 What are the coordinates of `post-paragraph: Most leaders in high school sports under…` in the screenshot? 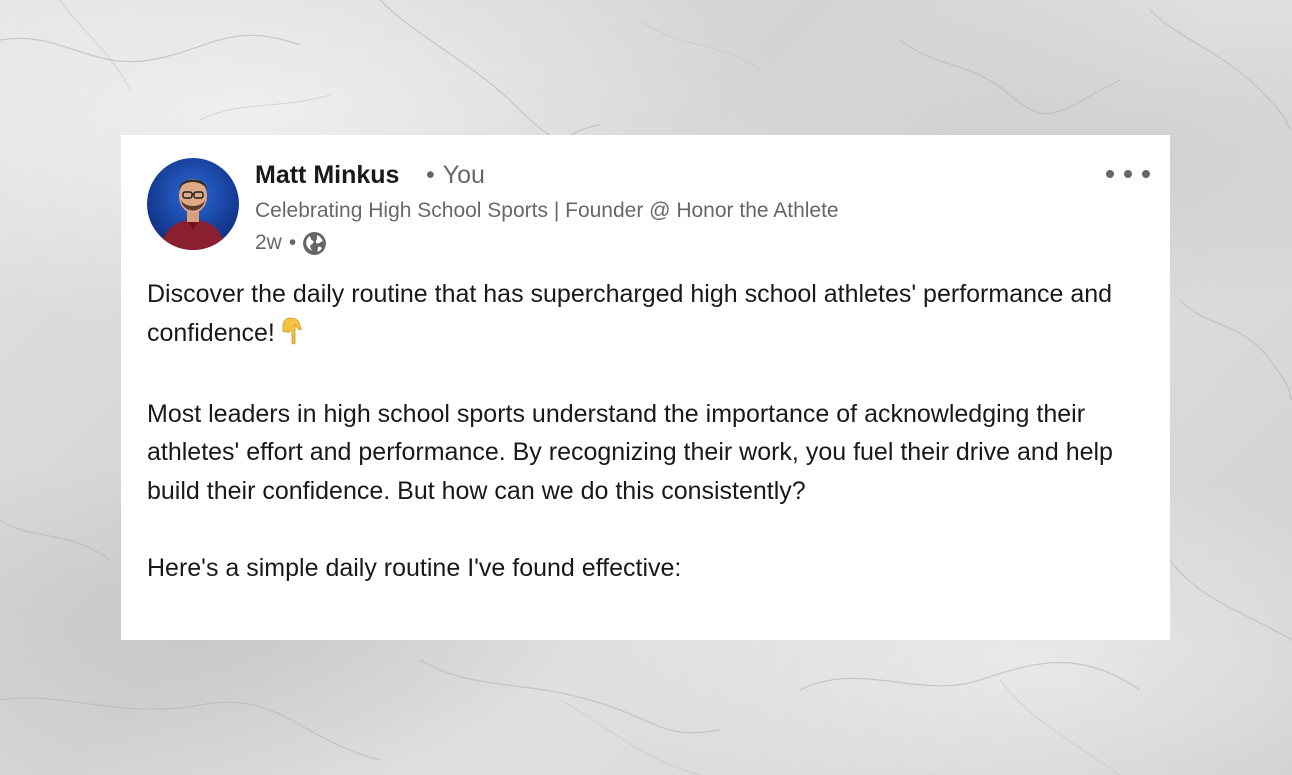 It's located at (630, 452).